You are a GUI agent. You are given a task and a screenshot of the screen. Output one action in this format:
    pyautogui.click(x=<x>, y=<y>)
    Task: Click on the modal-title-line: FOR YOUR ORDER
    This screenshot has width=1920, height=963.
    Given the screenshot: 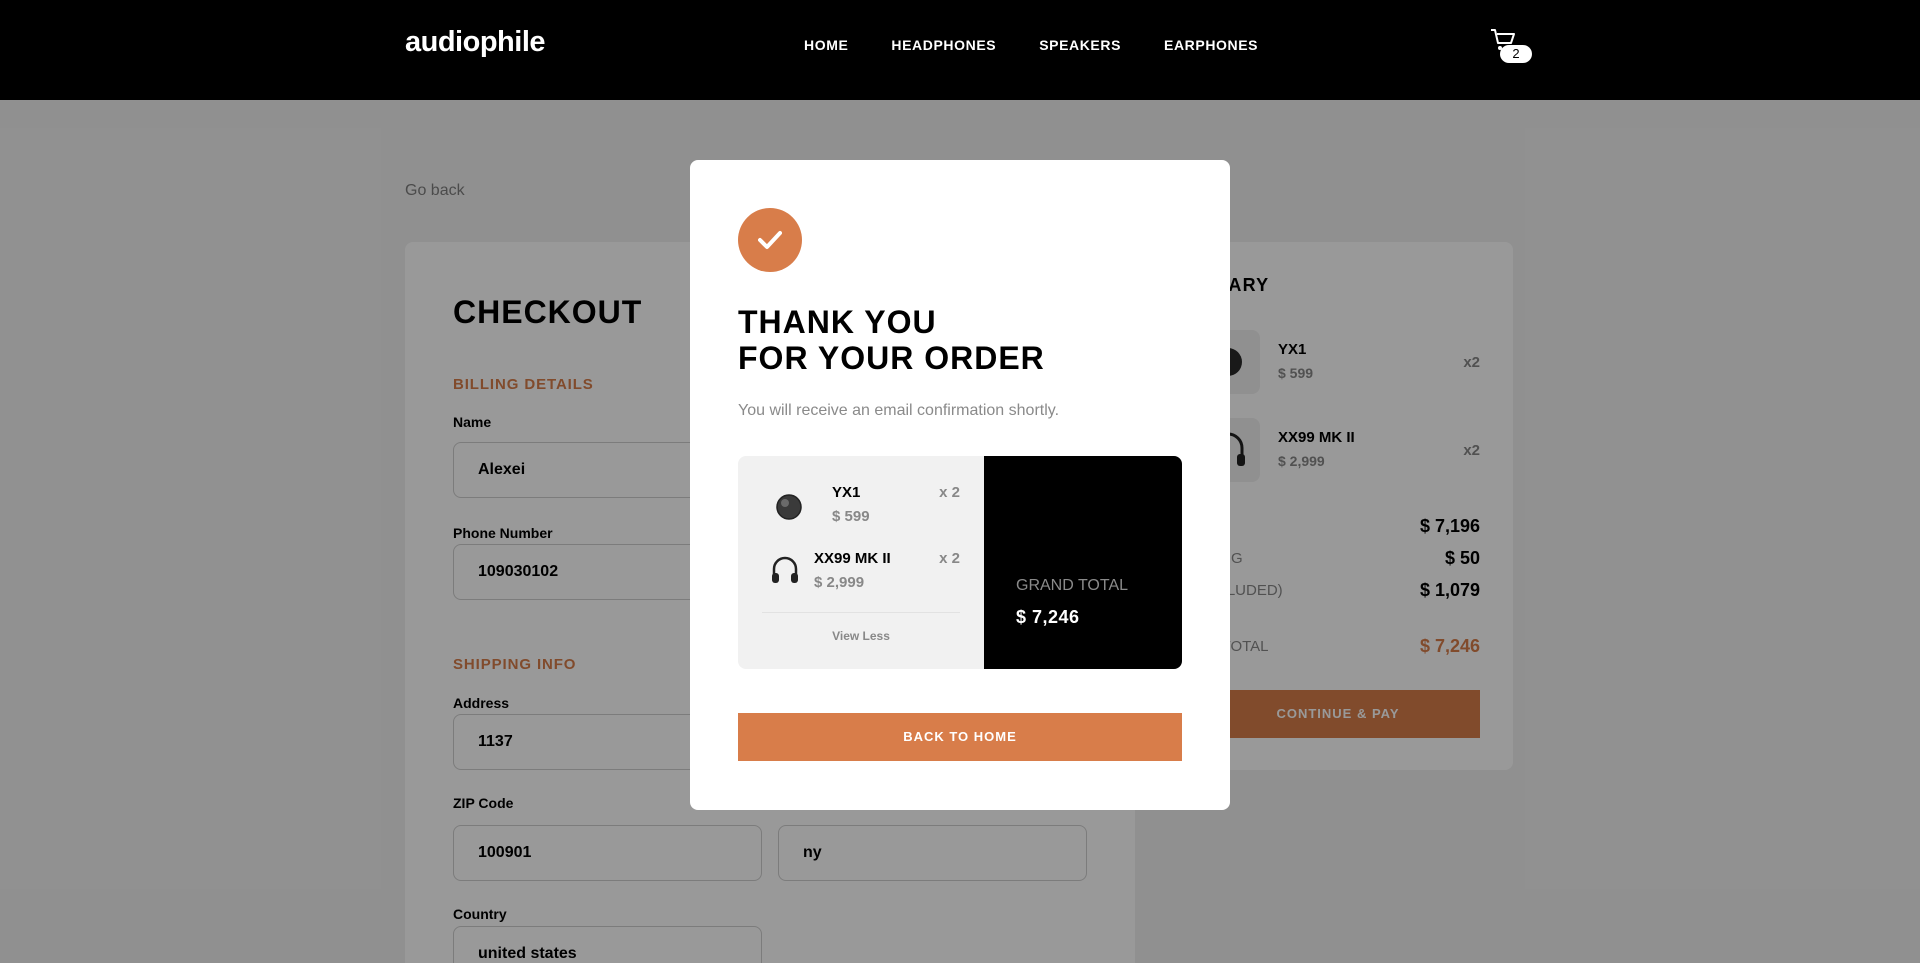 What is the action you would take?
    pyautogui.click(x=891, y=358)
    